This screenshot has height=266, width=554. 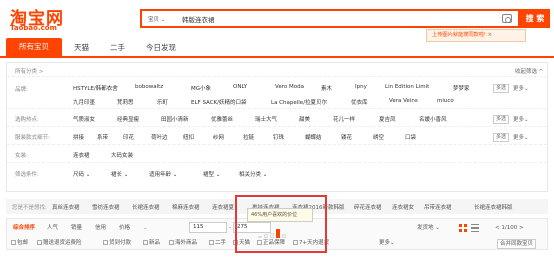 I want to click on filter-checkbox: 二手, so click(x=217, y=243).